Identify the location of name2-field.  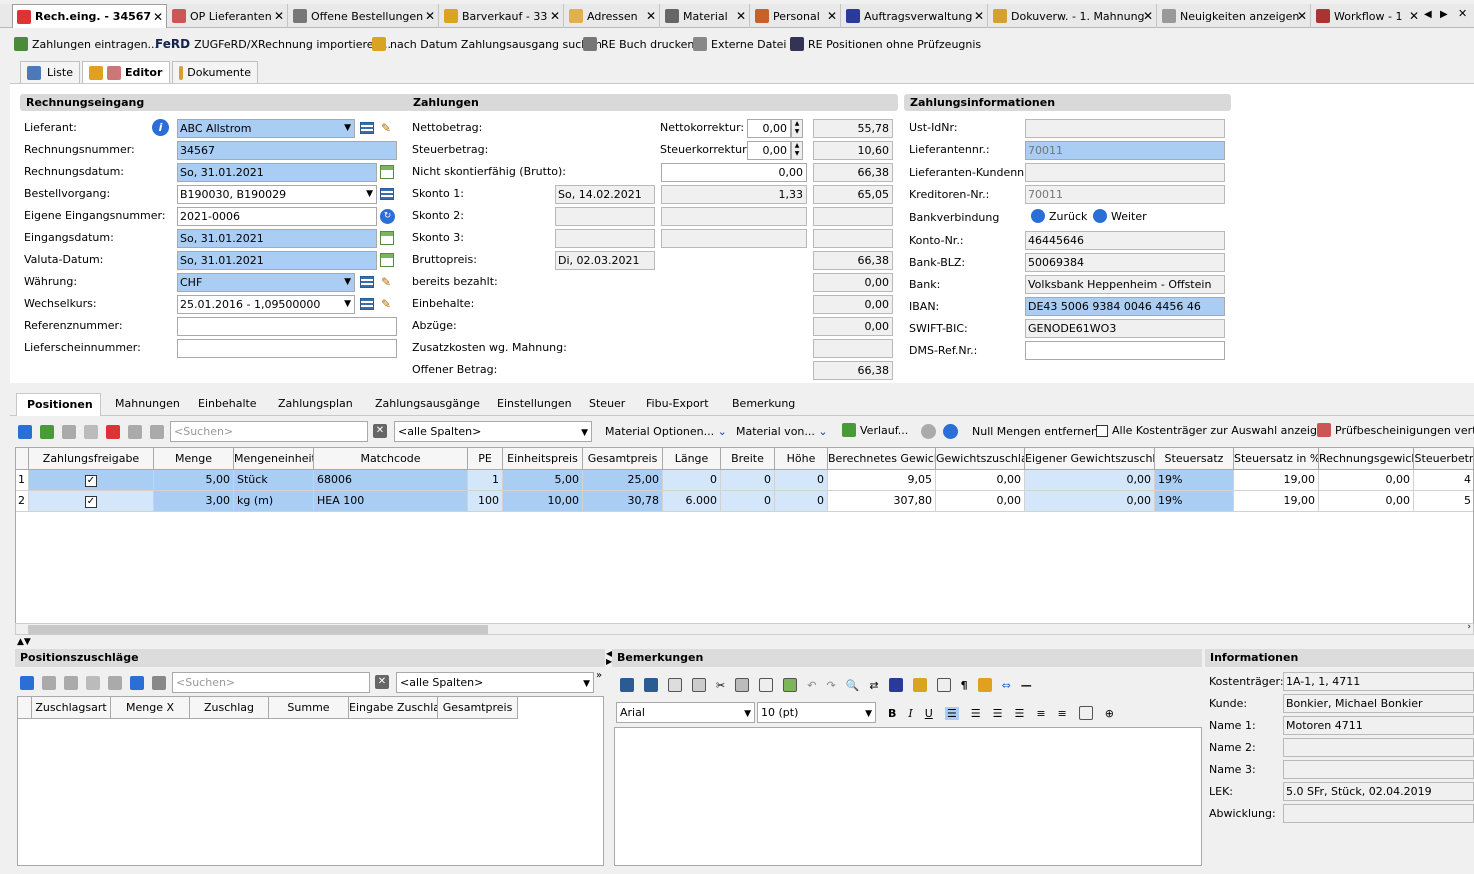
(1378, 747).